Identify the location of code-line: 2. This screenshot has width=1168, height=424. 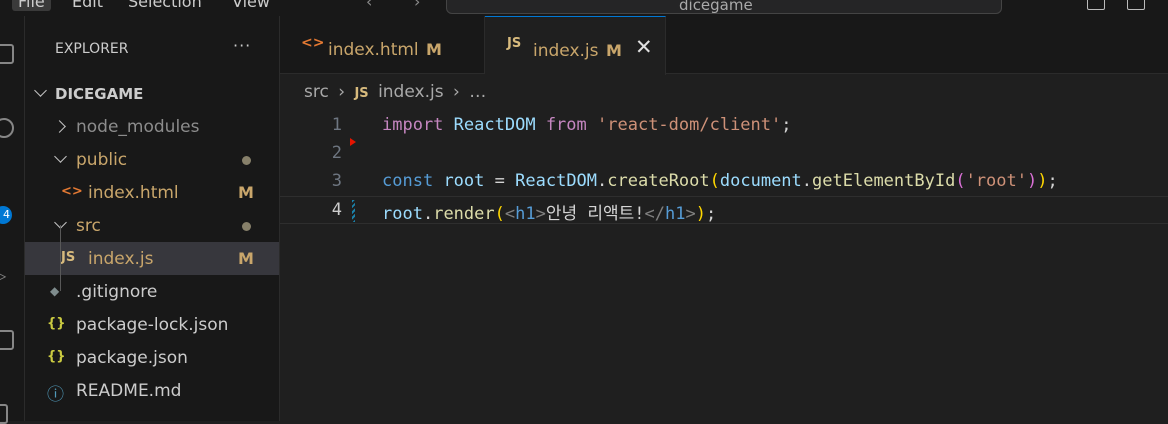
(724, 154).